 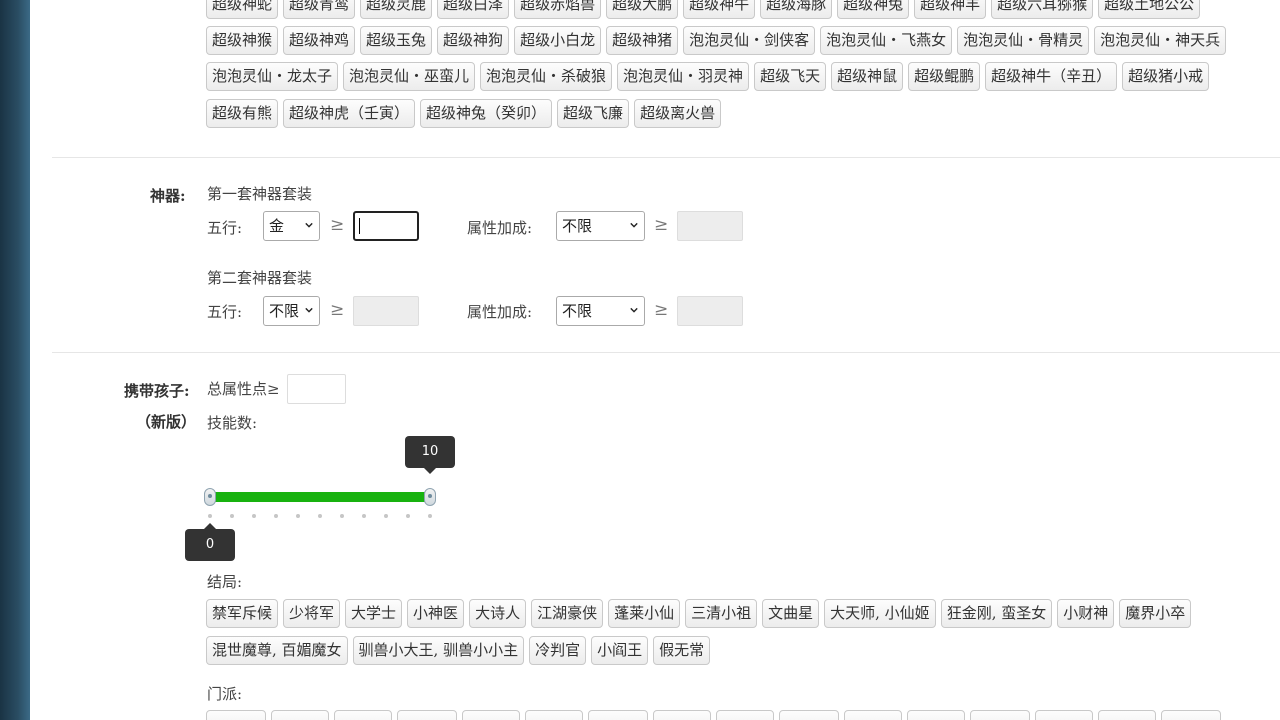 I want to click on pet-tag: 泡泡灵仙・神天兵, so click(x=1160, y=40).